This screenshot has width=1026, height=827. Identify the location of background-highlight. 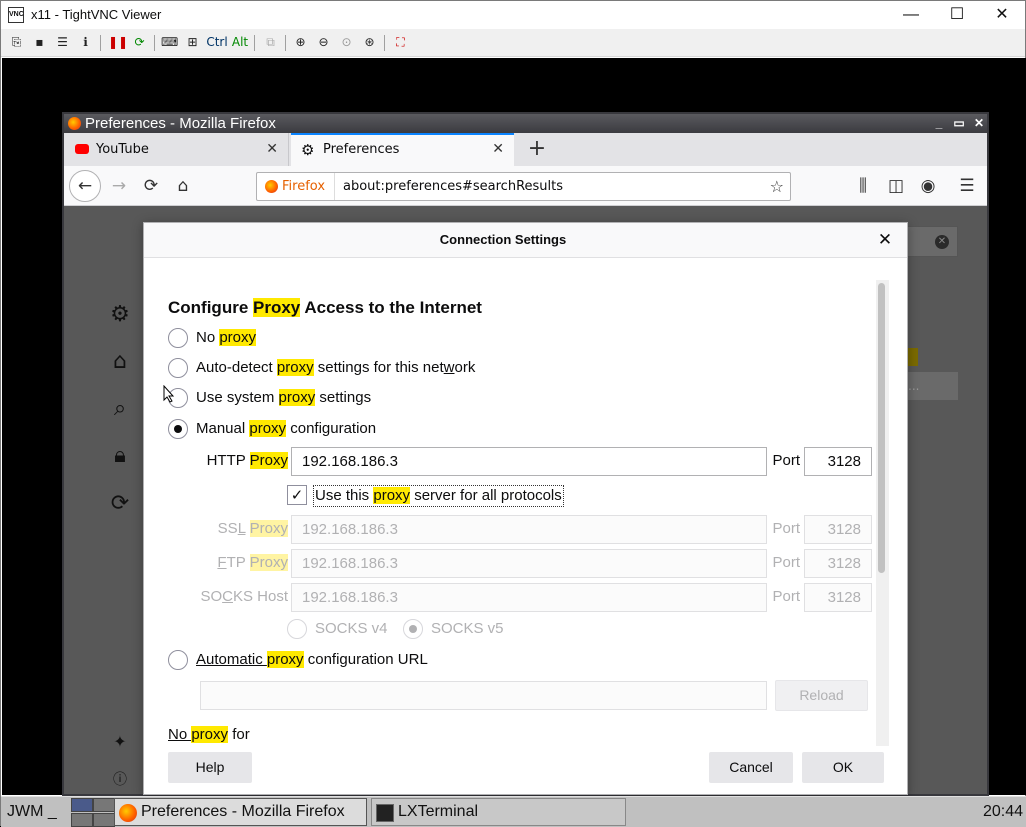
(913, 357).